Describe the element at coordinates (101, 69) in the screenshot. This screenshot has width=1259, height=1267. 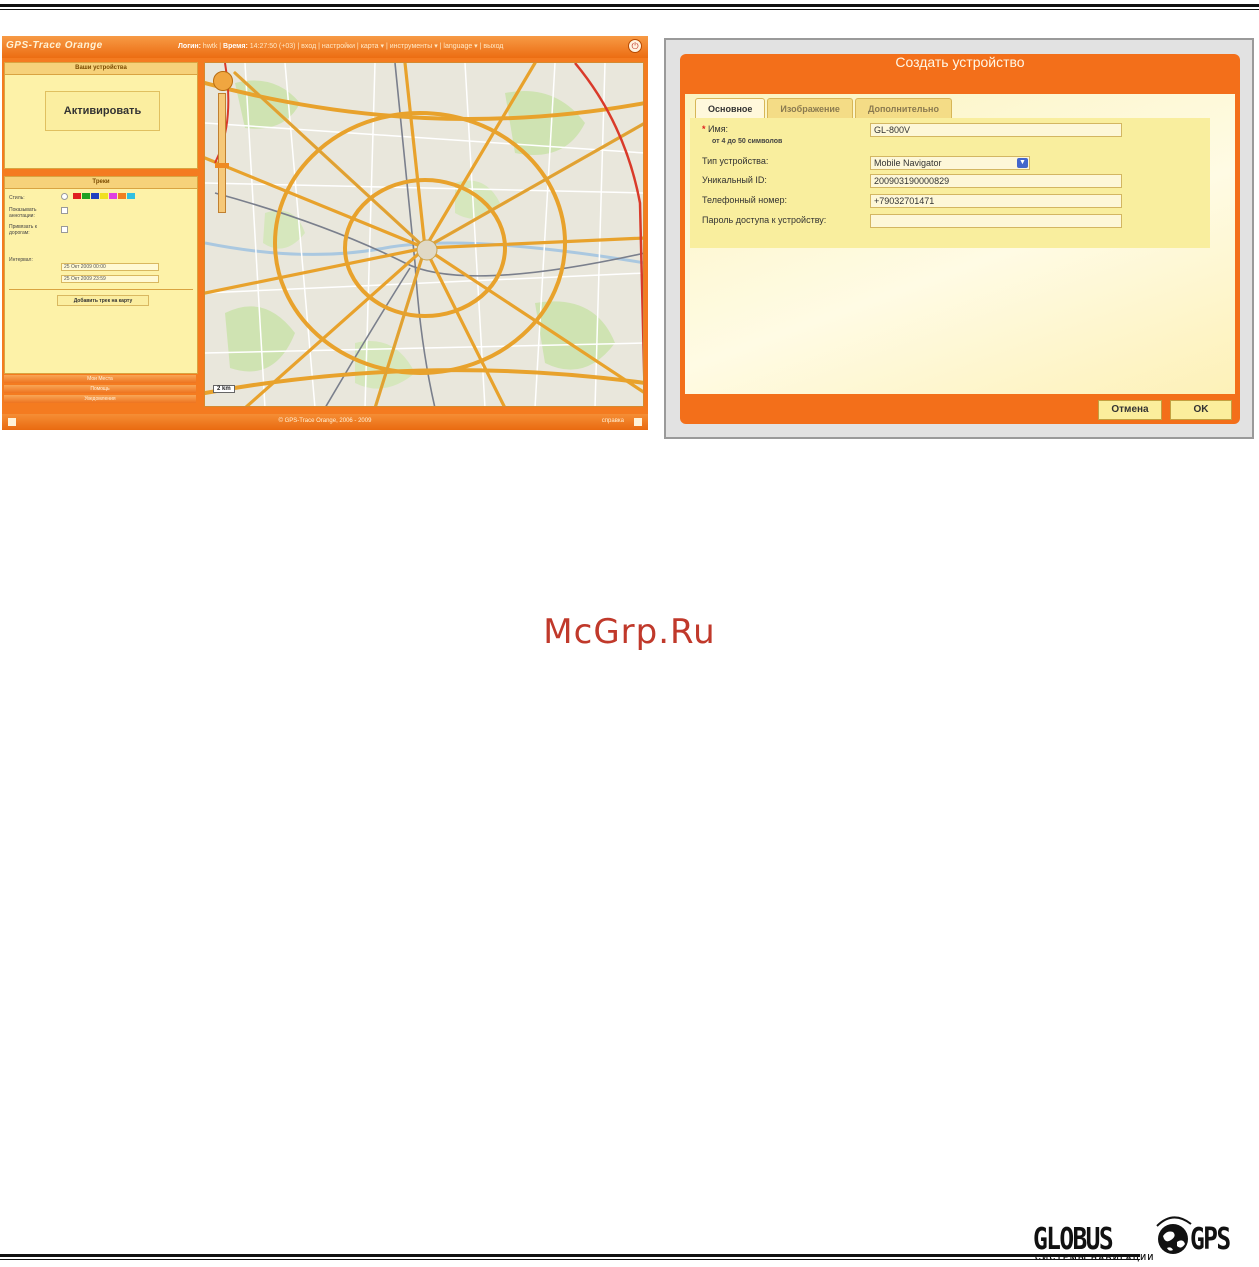
I see `devices-panel-title: Ваши устройства` at that location.